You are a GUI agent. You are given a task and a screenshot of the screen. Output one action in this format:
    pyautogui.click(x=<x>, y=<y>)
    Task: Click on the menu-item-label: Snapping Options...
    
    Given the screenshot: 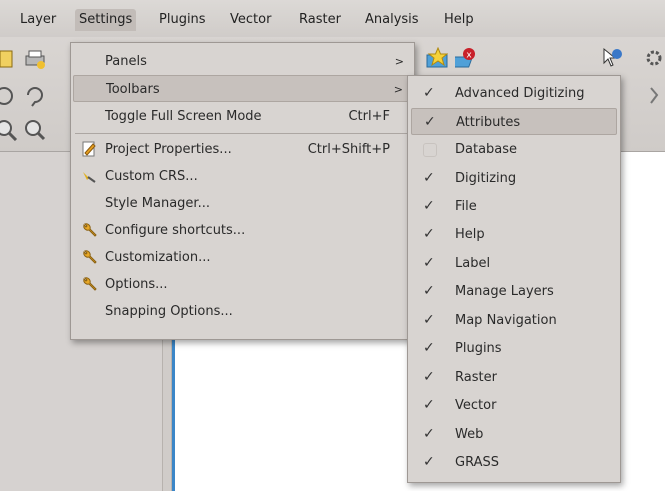 What is the action you would take?
    pyautogui.click(x=169, y=311)
    